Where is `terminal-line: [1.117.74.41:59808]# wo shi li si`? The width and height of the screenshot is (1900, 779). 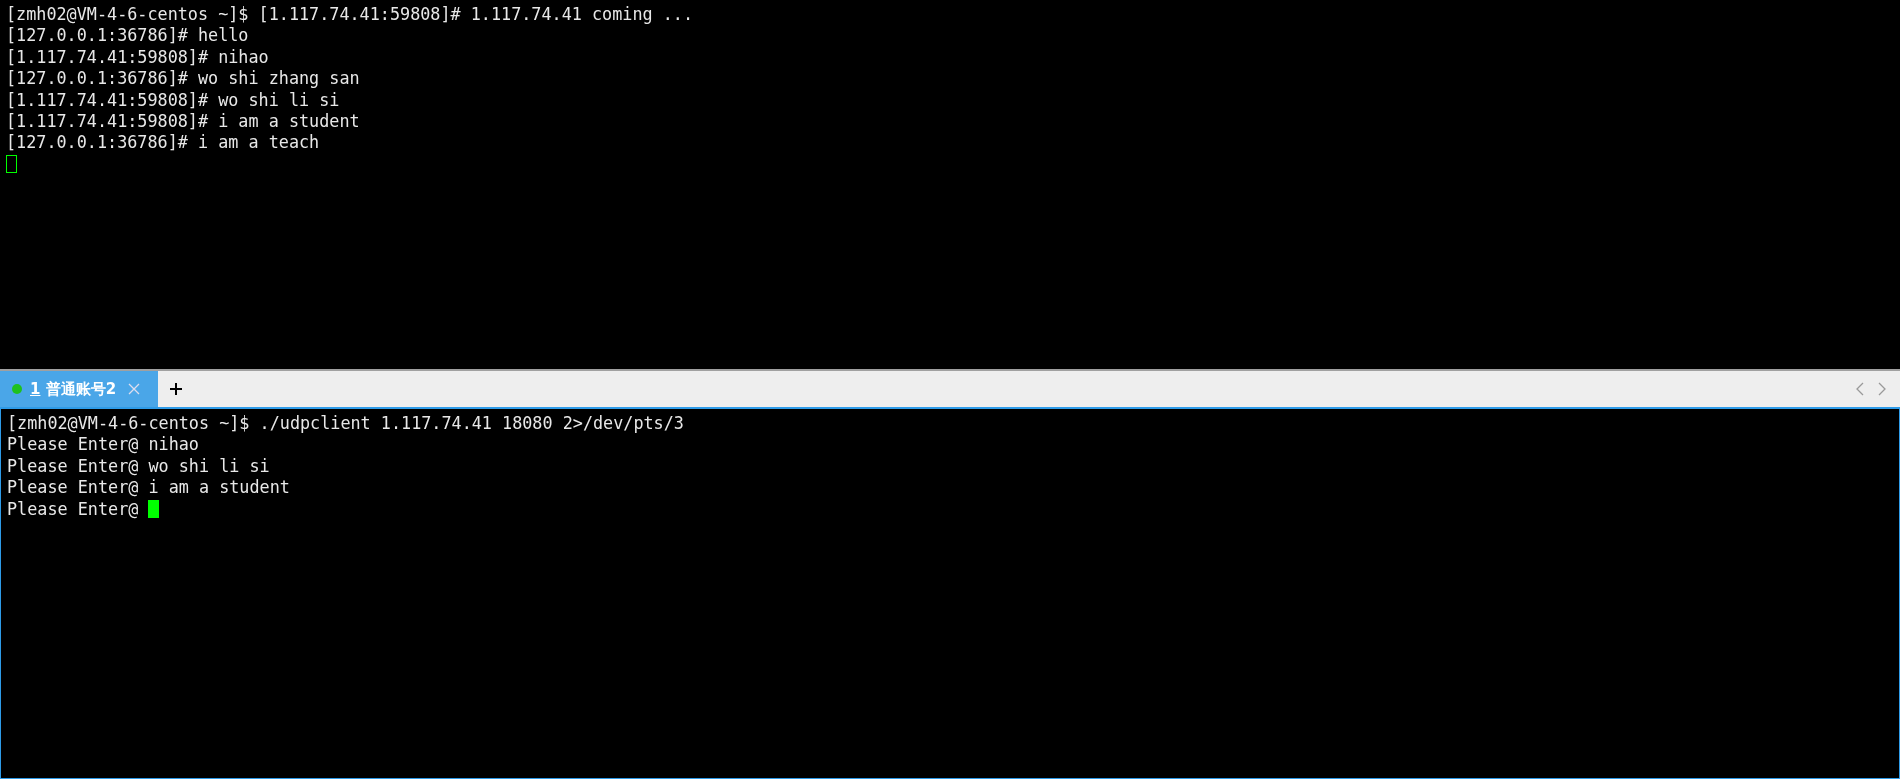 terminal-line: [1.117.74.41:59808]# wo shi li si is located at coordinates (173, 100).